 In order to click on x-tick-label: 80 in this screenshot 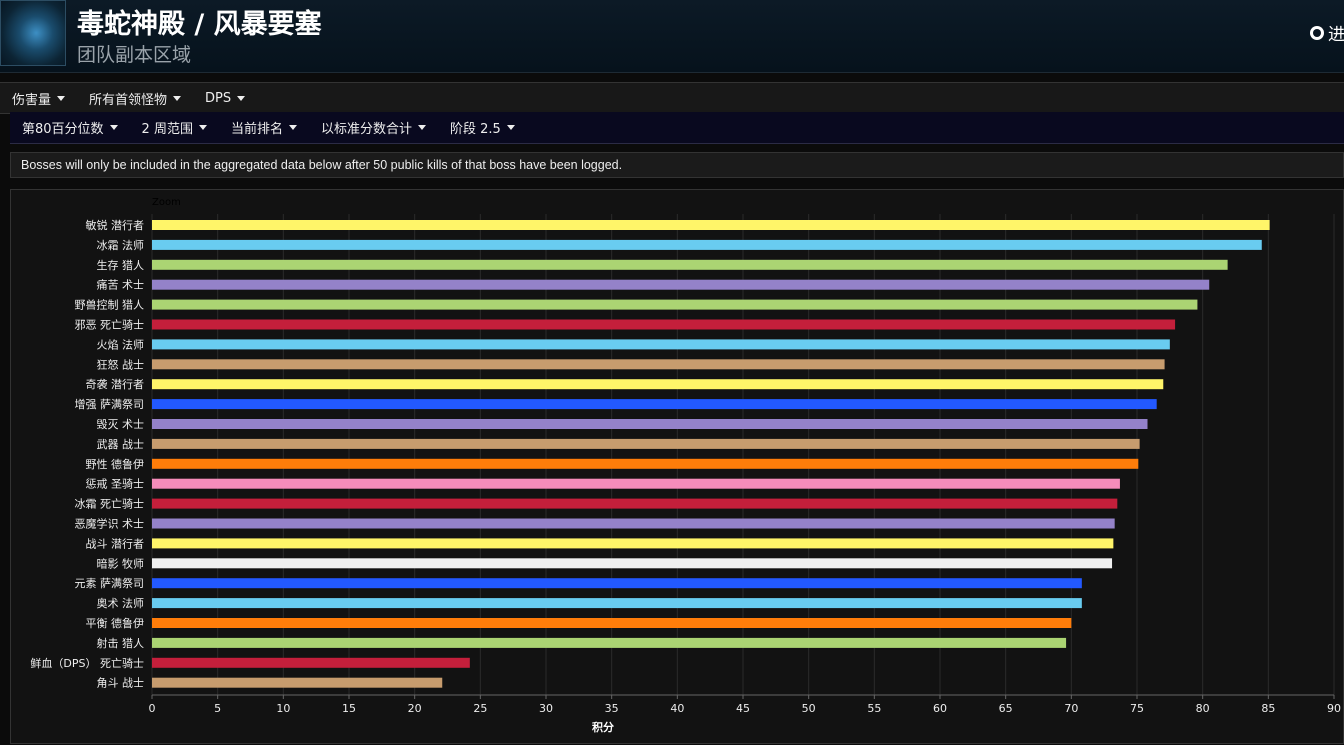, I will do `click(1203, 708)`.